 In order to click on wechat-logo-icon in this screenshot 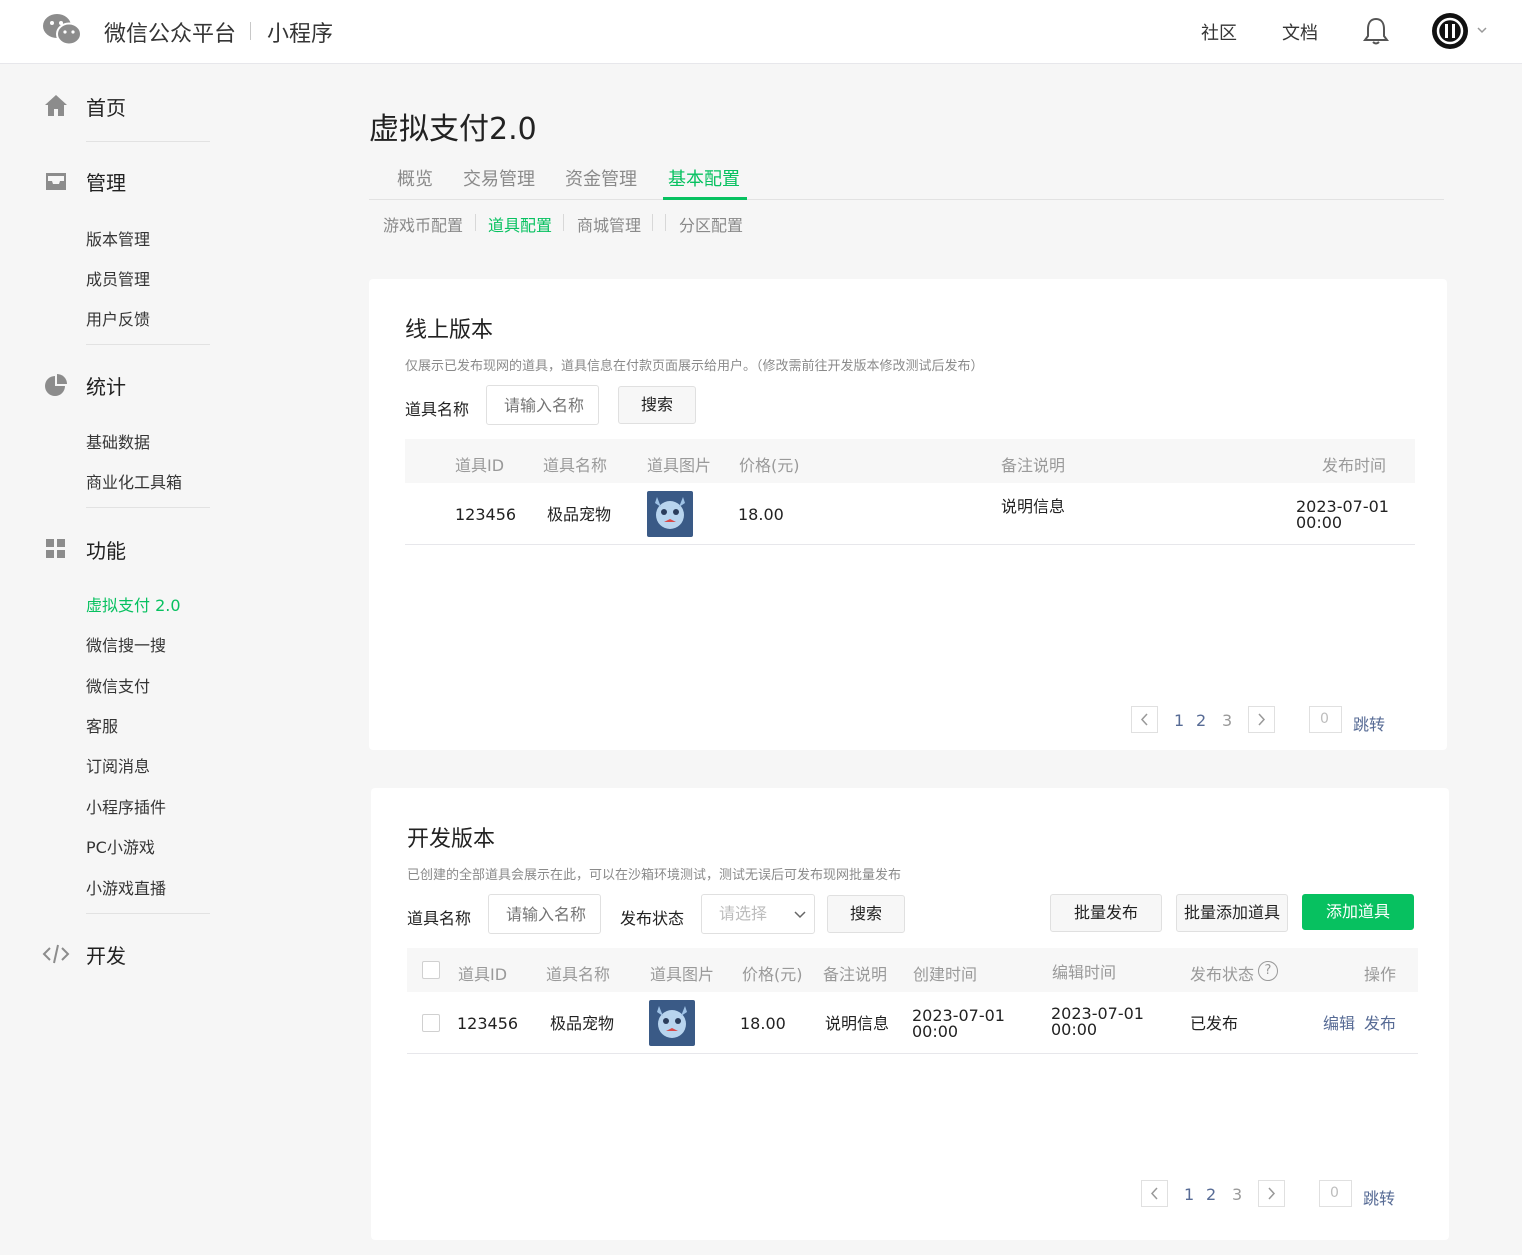, I will do `click(62, 30)`.